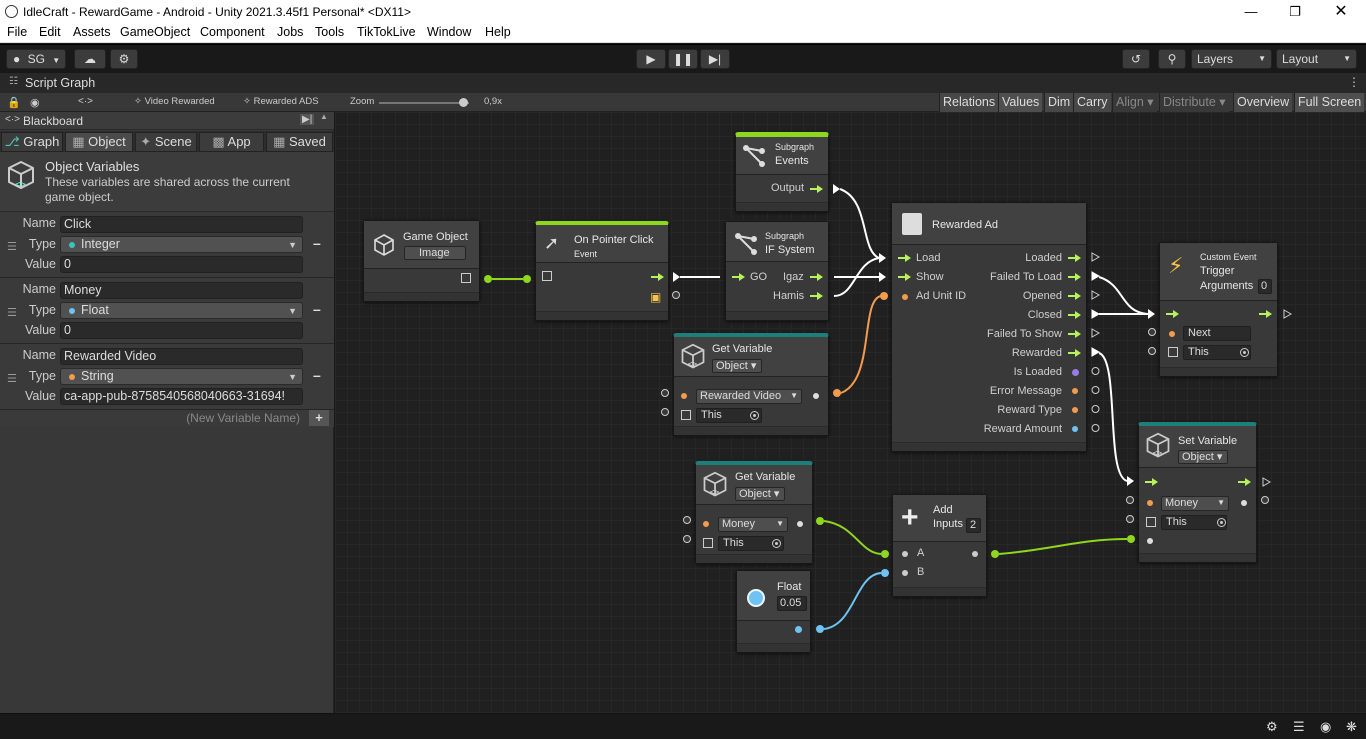 Image resolution: width=1366 pixels, height=739 pixels. What do you see at coordinates (17, 32) in the screenshot?
I see `menu-file: File` at bounding box center [17, 32].